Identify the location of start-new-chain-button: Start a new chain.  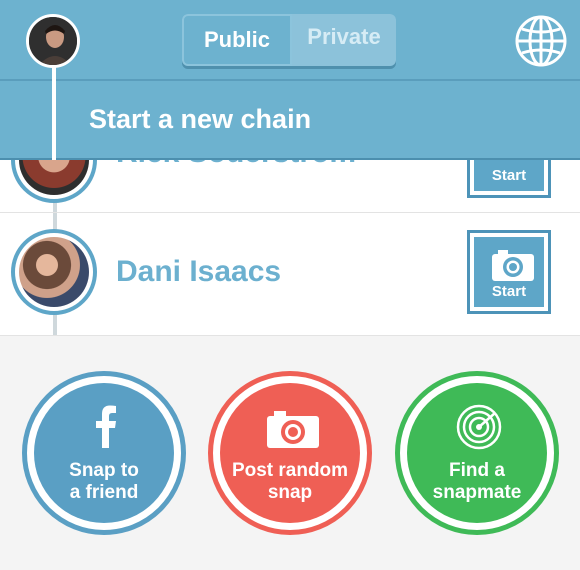
(200, 119).